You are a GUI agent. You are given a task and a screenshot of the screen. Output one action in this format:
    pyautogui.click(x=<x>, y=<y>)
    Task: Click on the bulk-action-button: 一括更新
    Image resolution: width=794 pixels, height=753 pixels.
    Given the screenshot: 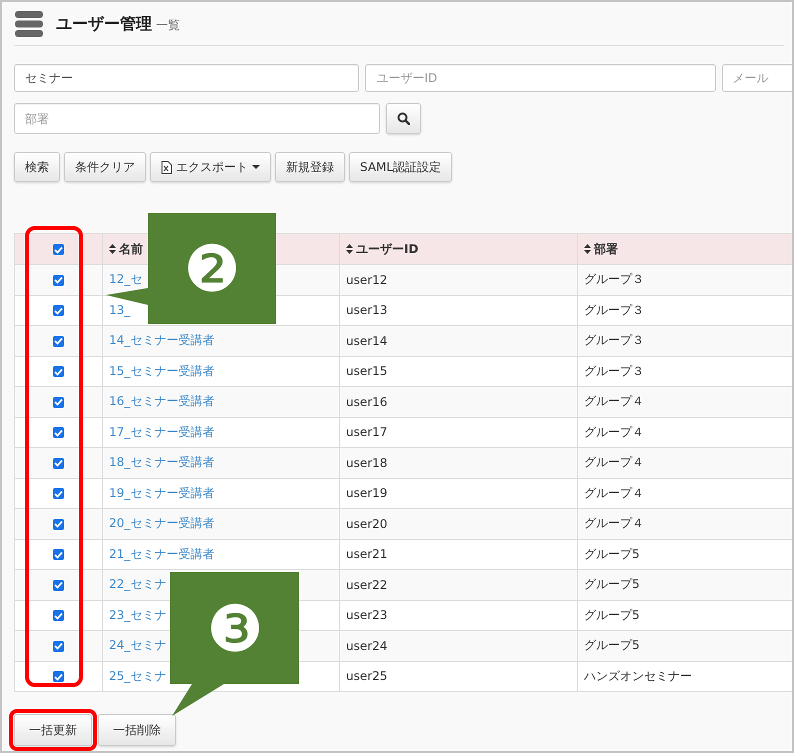 What is the action you would take?
    pyautogui.click(x=53, y=730)
    